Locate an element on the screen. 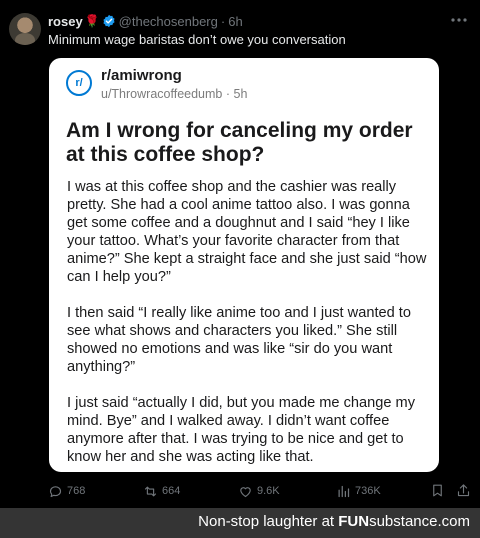  bookmark-icon is located at coordinates (437, 490).